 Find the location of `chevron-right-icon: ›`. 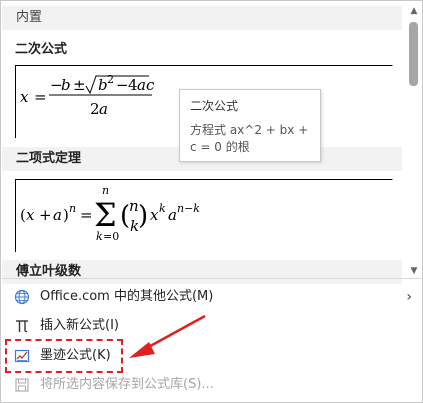

chevron-right-icon: › is located at coordinates (409, 297).